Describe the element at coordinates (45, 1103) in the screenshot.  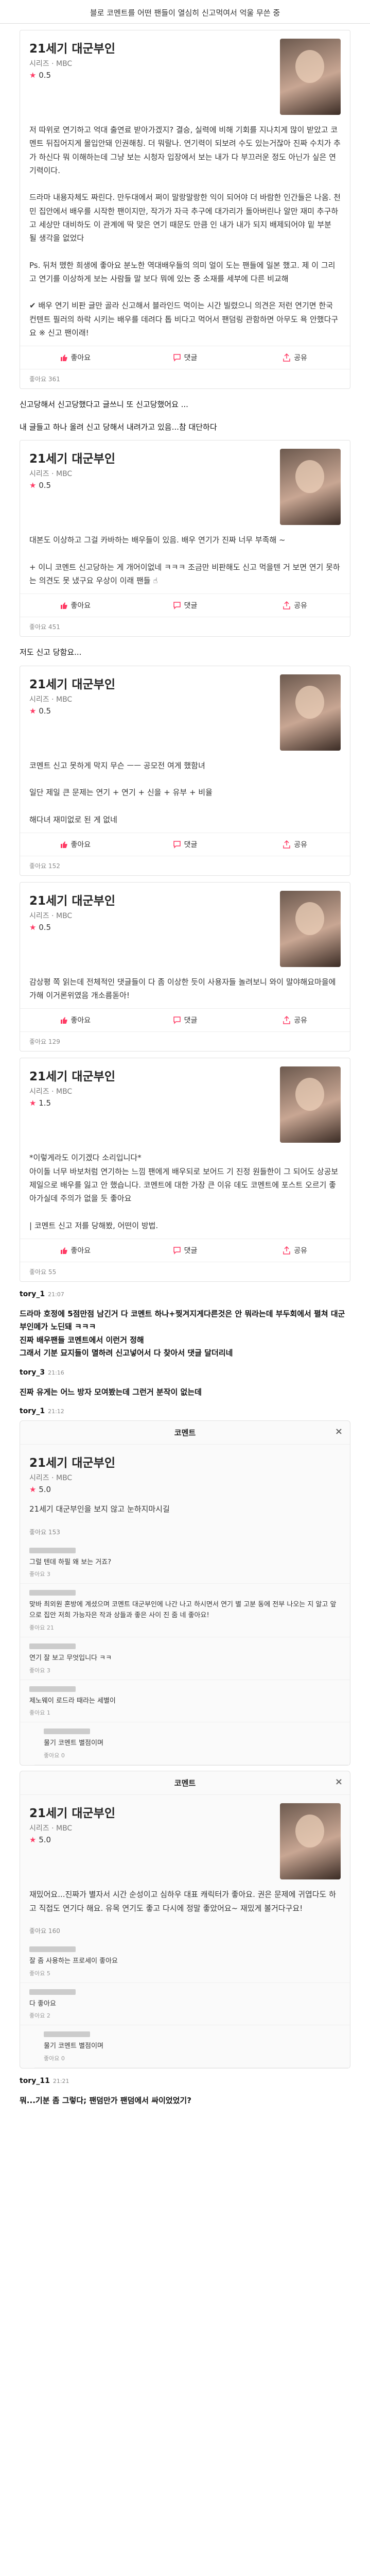
I see `rating: 1.5` at that location.